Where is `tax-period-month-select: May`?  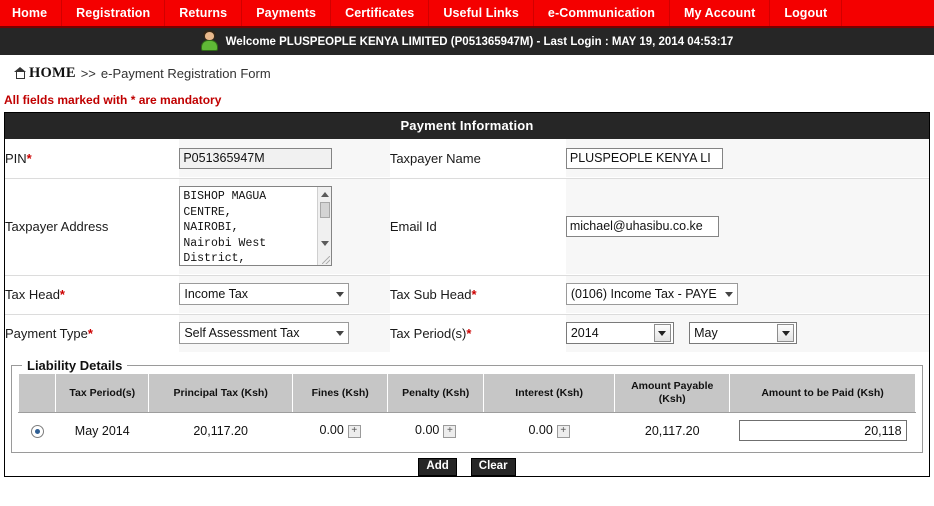
tax-period-month-select: May is located at coordinates (743, 333).